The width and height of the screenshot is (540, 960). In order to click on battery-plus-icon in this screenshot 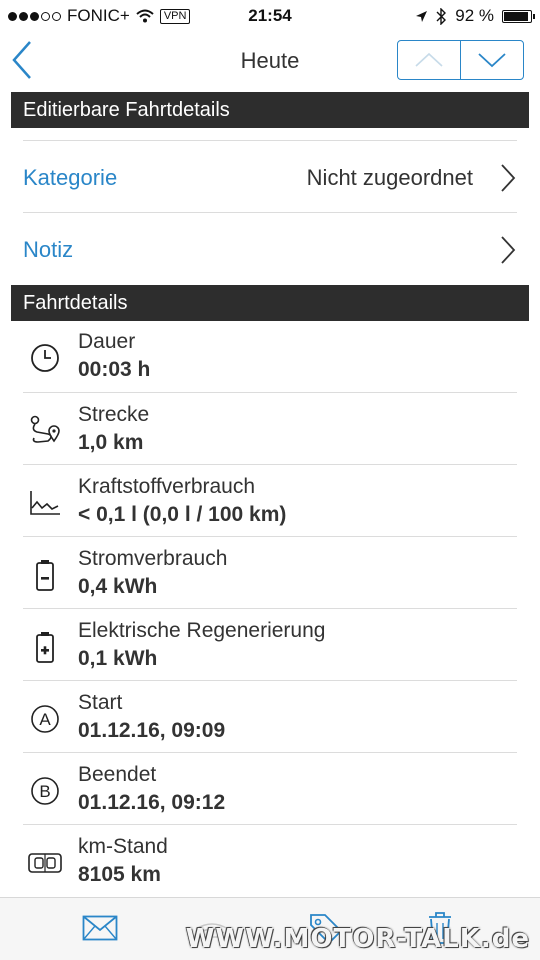, I will do `click(45, 647)`.